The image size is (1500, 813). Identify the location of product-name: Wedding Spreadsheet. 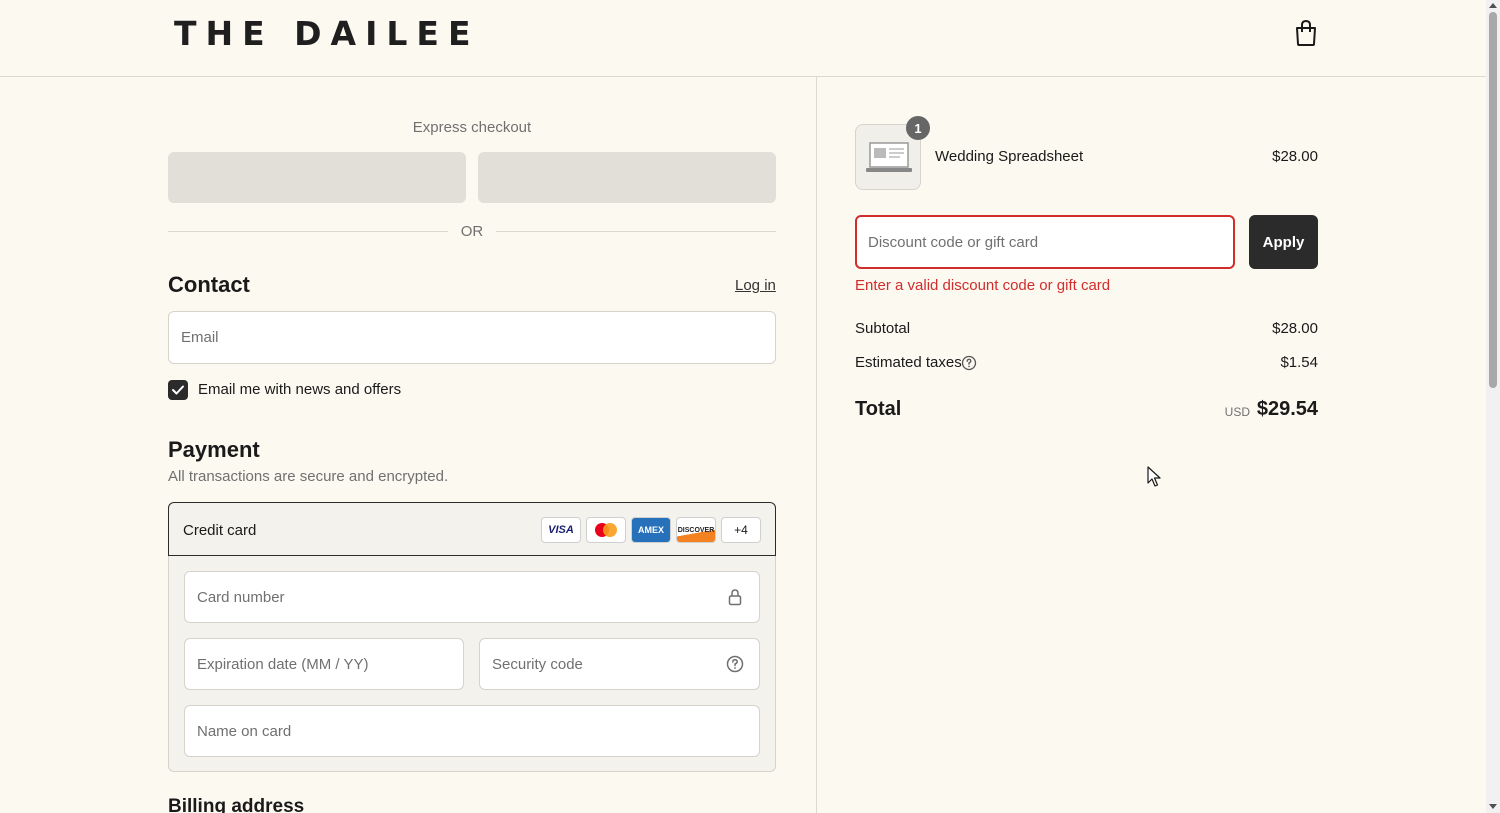
(1009, 156).